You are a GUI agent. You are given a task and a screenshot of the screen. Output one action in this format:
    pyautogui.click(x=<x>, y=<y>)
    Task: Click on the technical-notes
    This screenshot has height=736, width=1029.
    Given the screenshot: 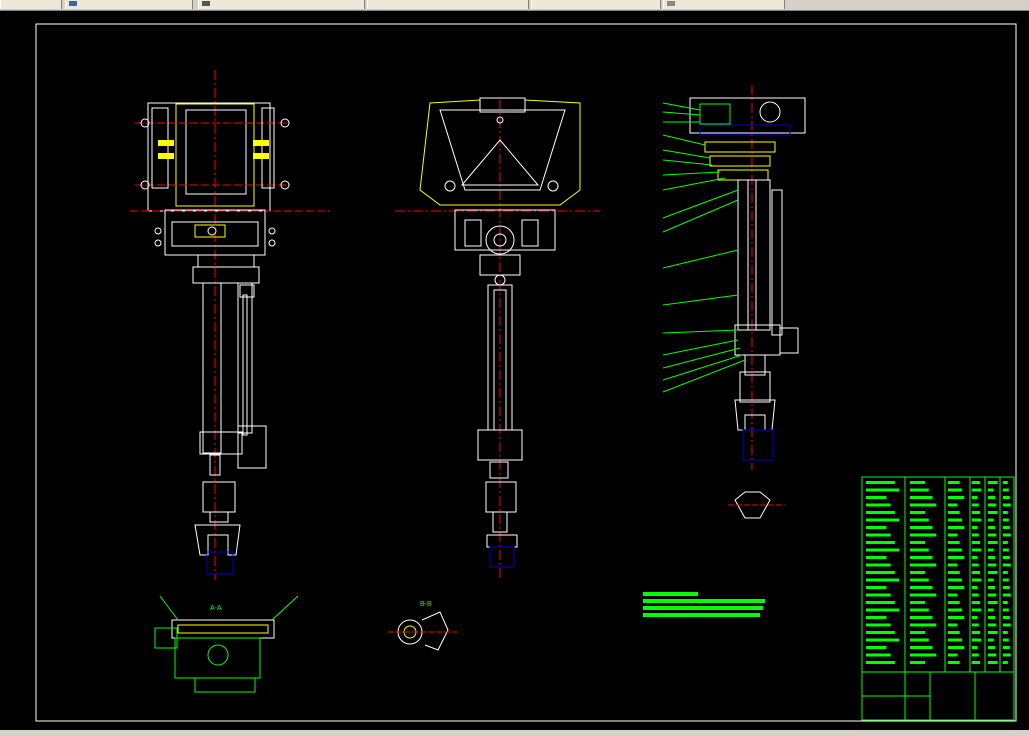 What is the action you would take?
    pyautogui.click(x=704, y=604)
    